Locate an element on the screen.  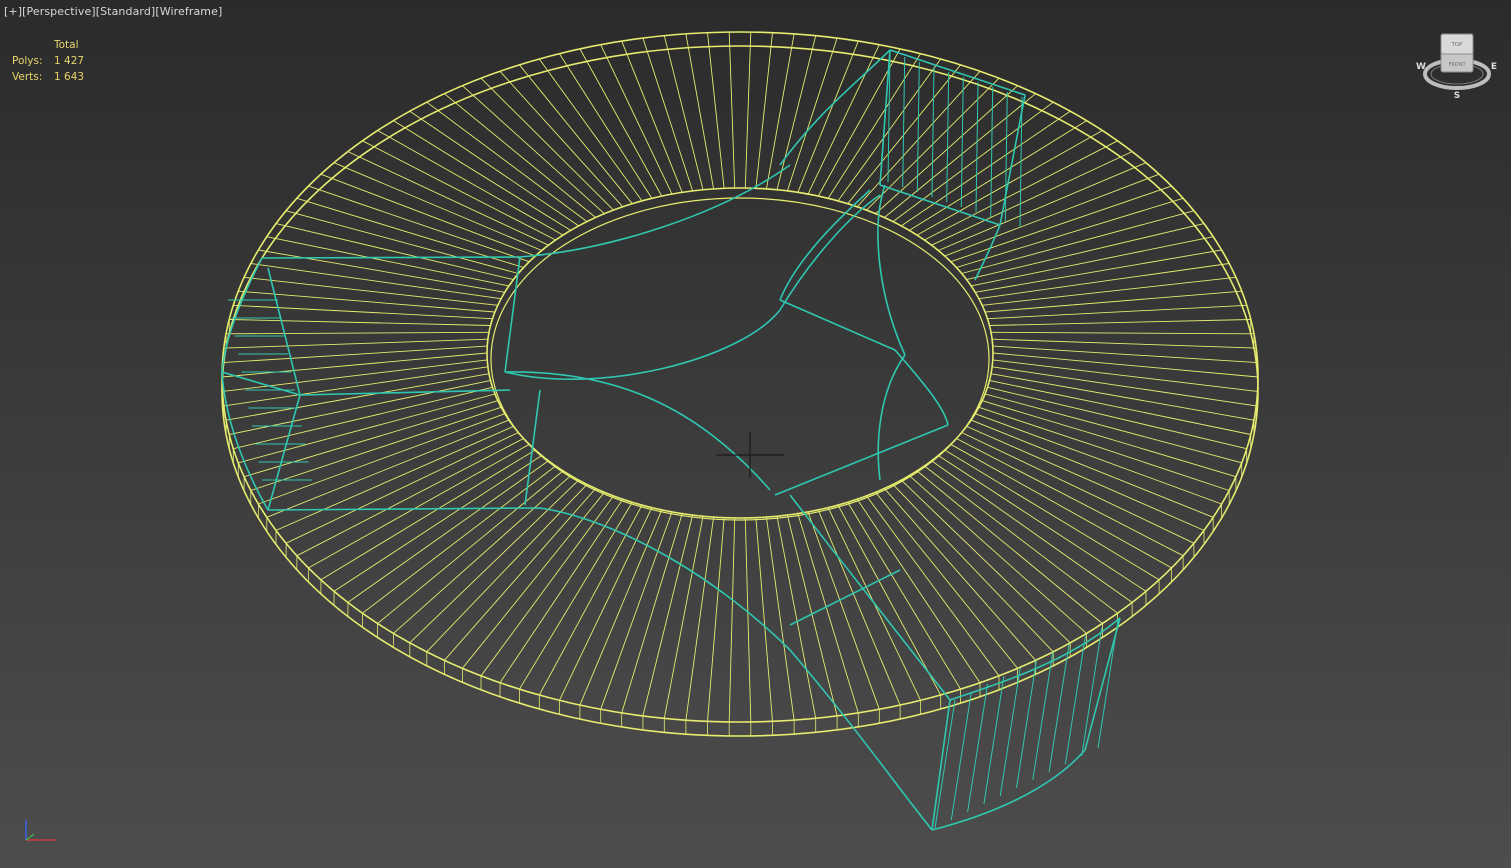
viewcube-top-face: TOP is located at coordinates (1456, 45).